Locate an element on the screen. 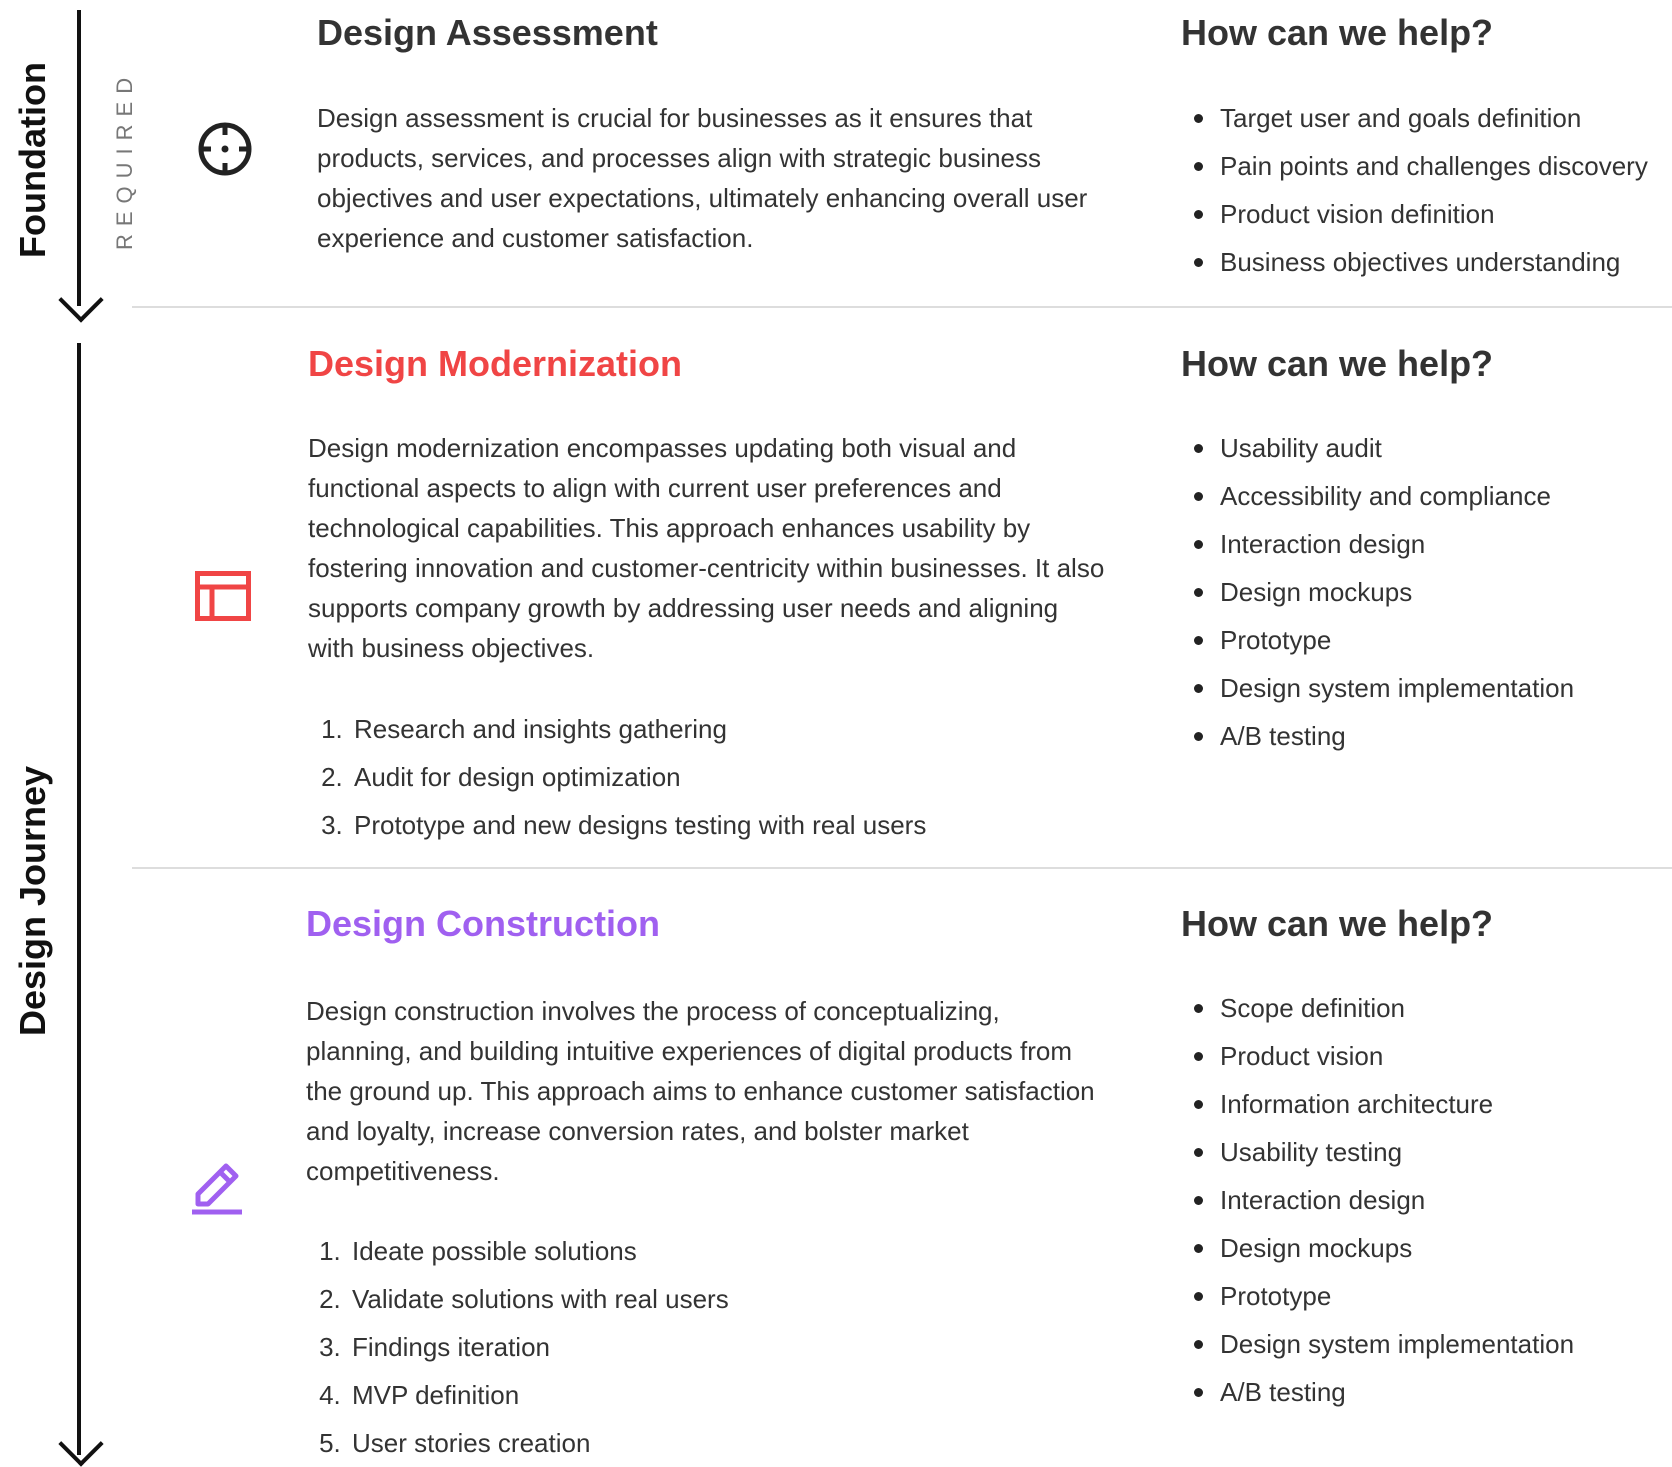 This screenshot has width=1672, height=1467. section-title: Design Assessment is located at coordinates (487, 32).